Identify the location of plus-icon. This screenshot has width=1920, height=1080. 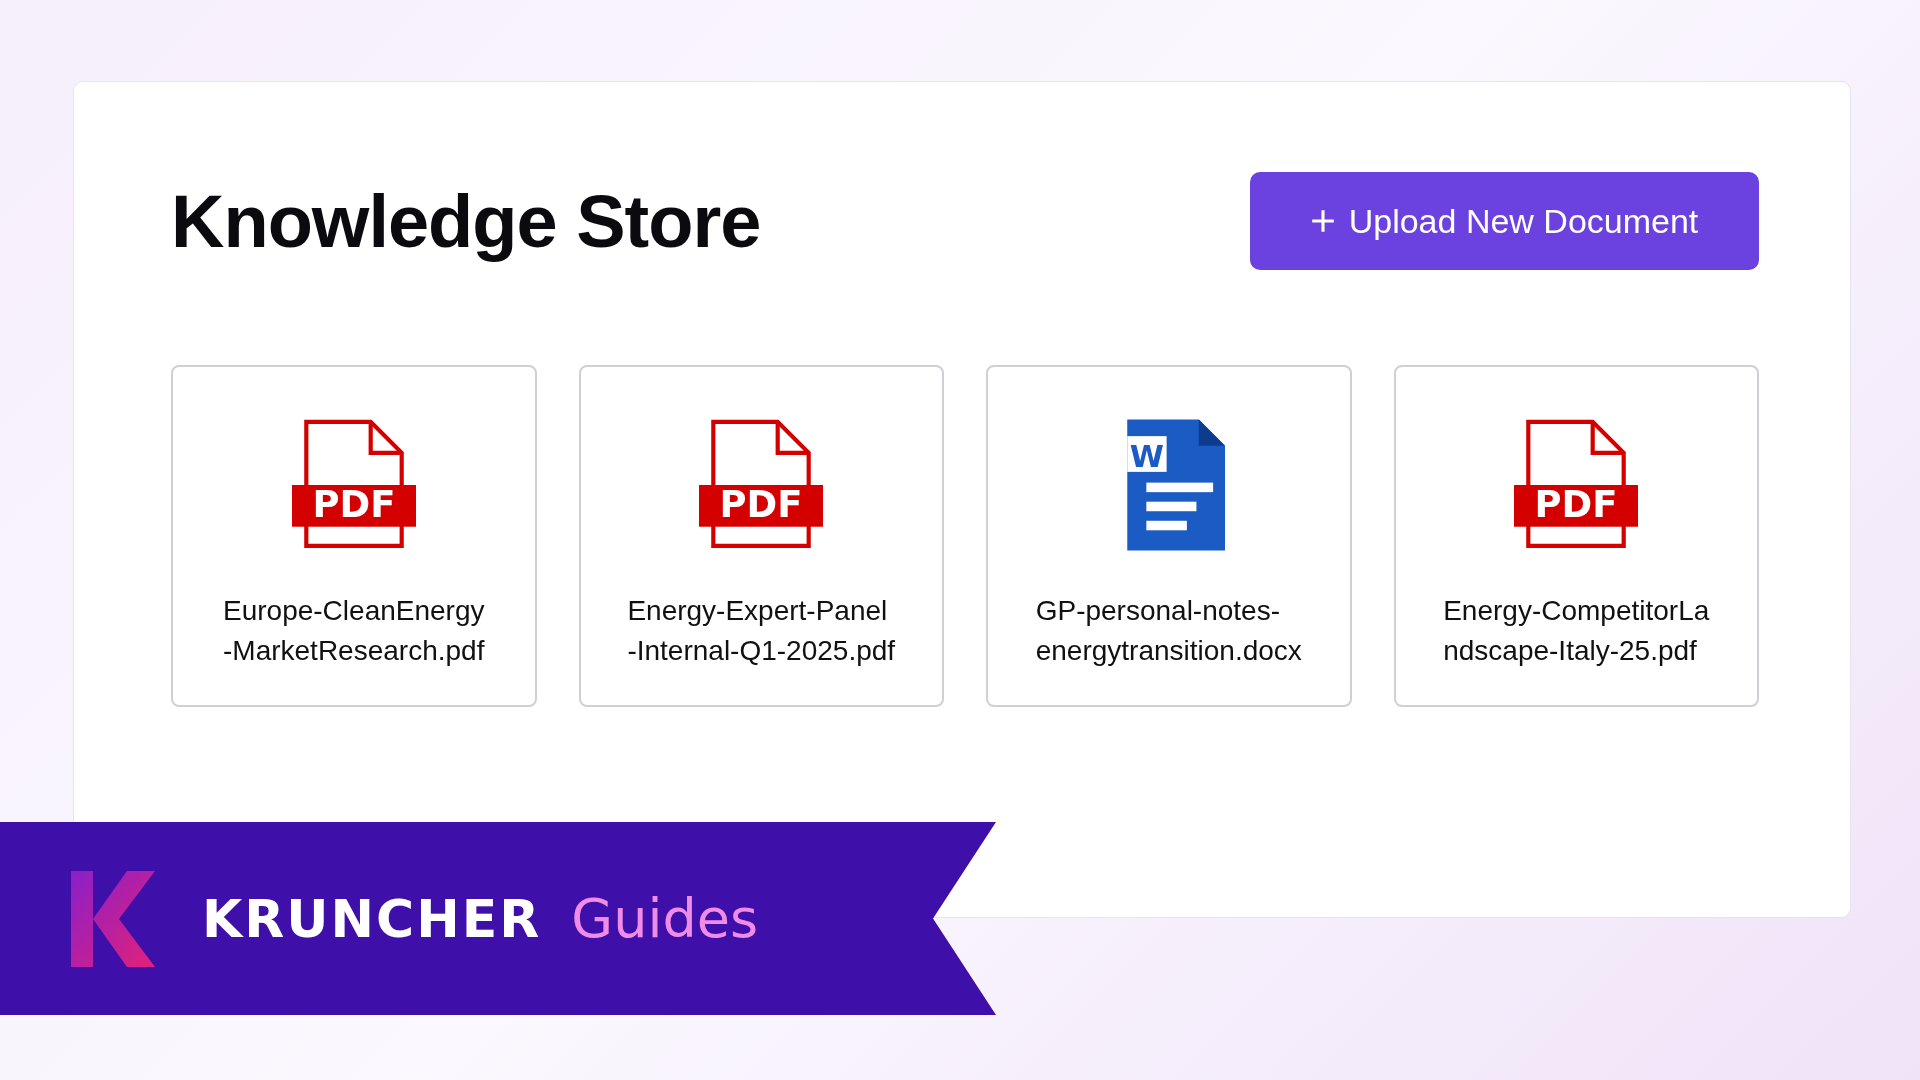
(1322, 221).